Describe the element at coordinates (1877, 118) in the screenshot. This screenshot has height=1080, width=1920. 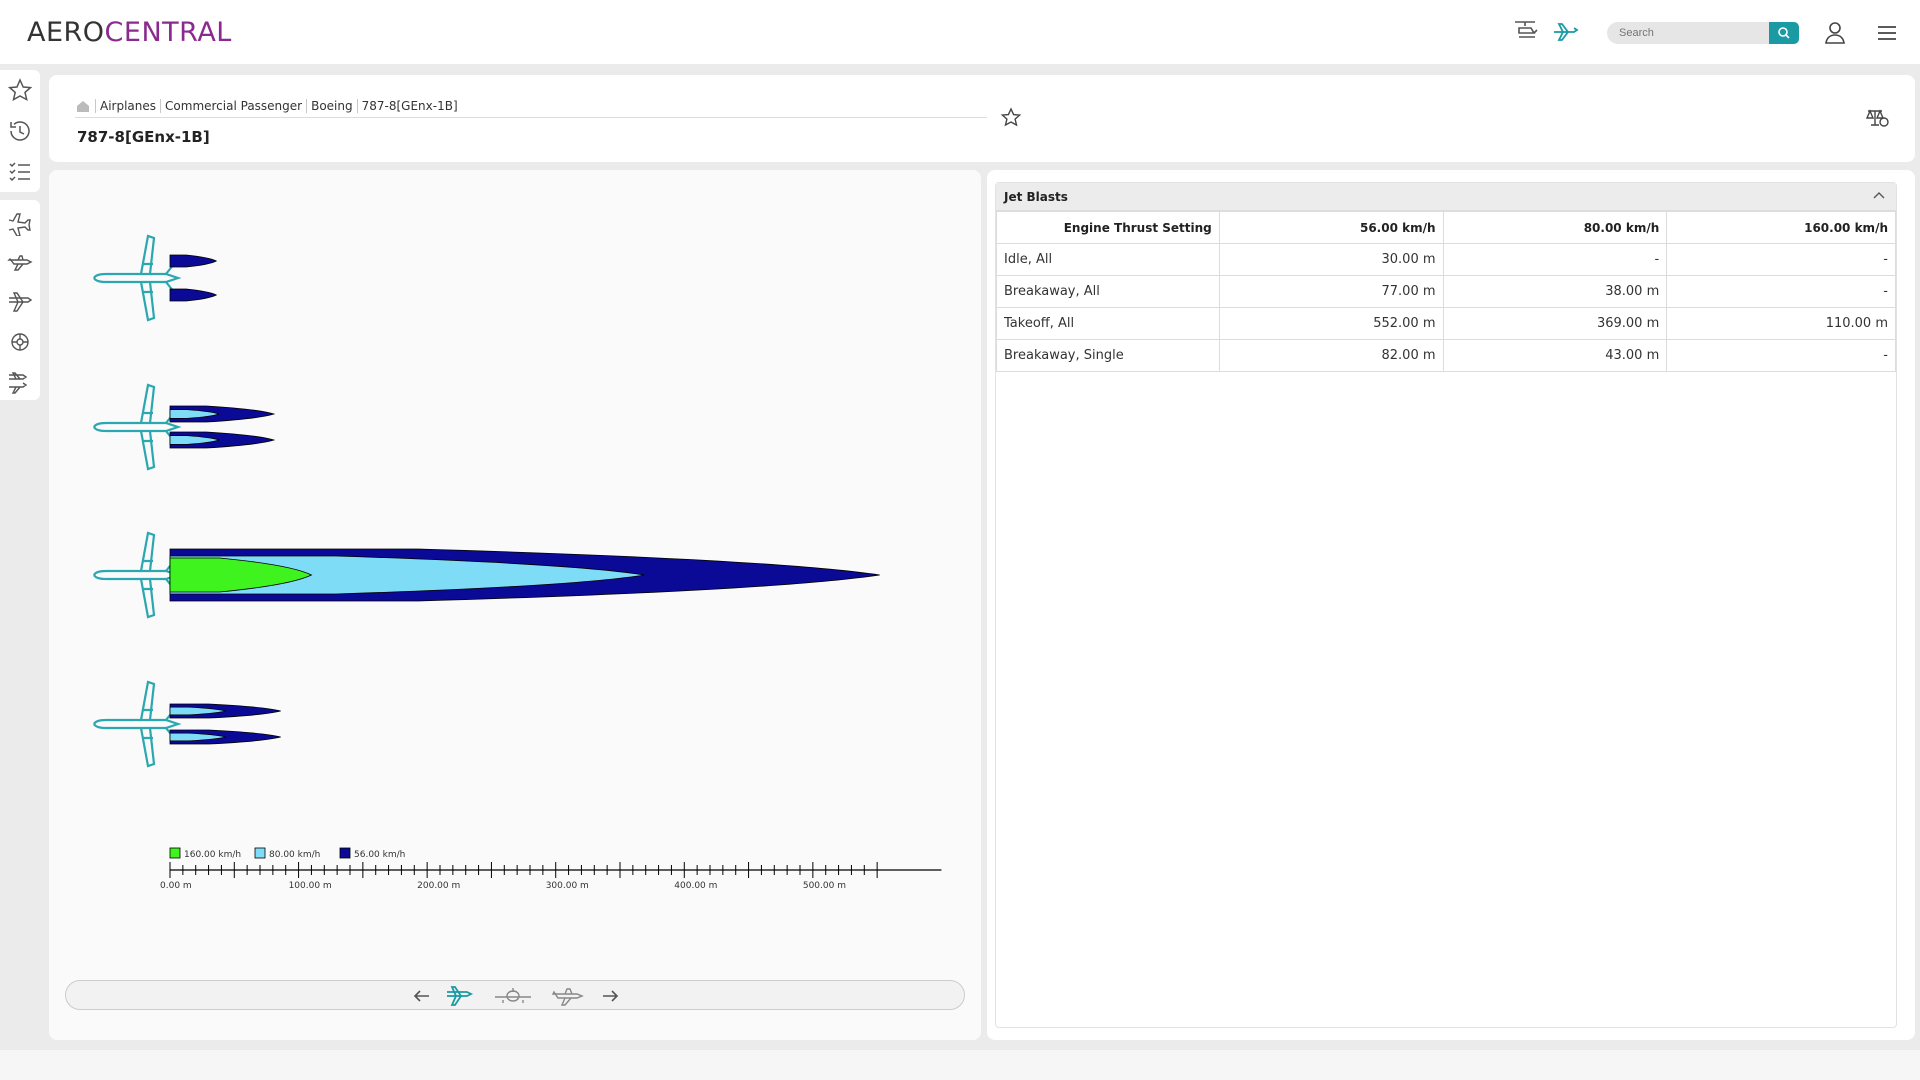
I see `compare-scale-icon` at that location.